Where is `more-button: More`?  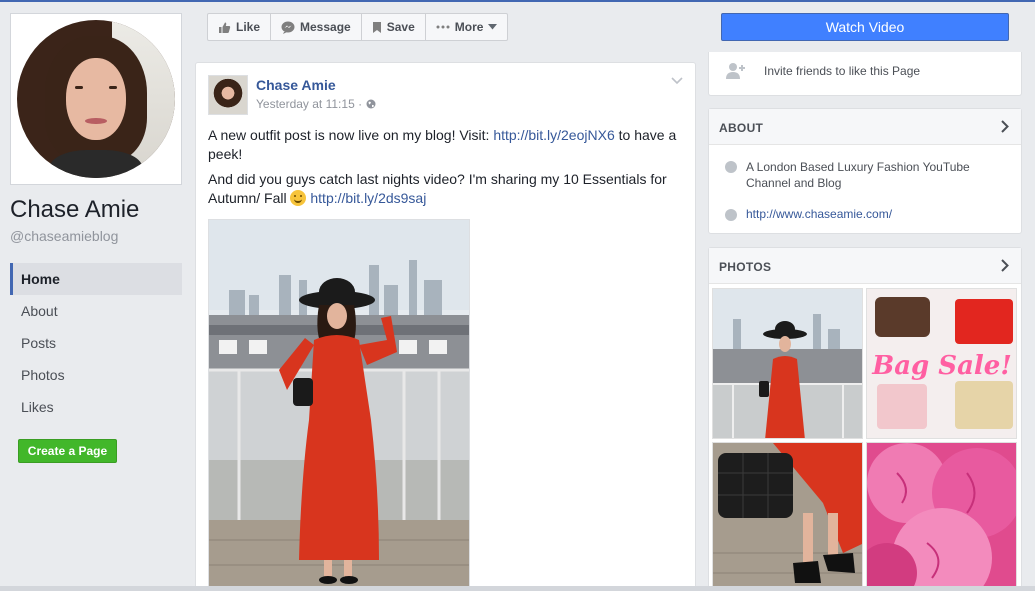 more-button: More is located at coordinates (467, 27).